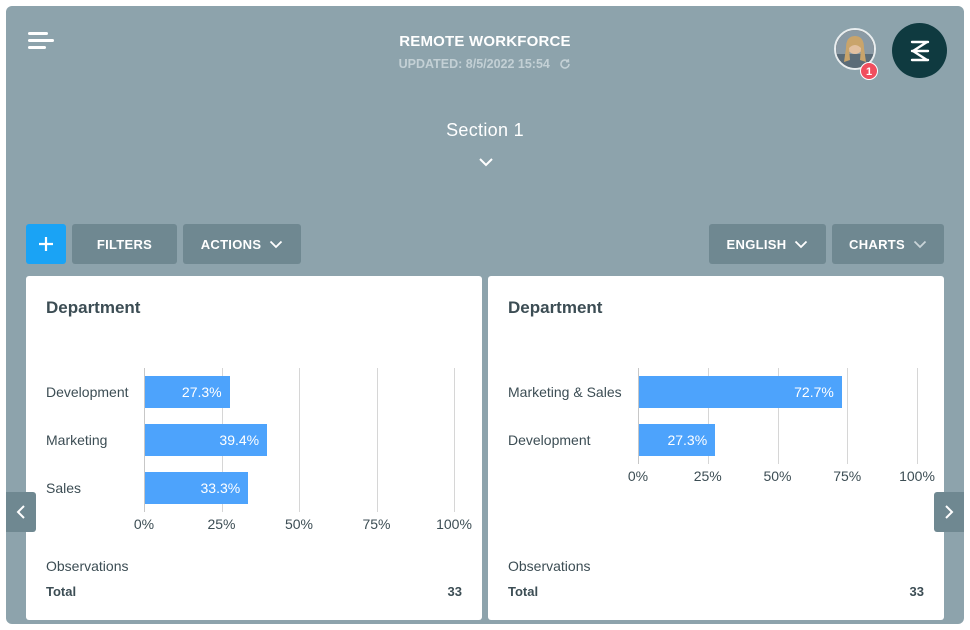 This screenshot has width=970, height=630. Describe the element at coordinates (485, 41) in the screenshot. I see `app-title: REMOTE WORKFORCE` at that location.